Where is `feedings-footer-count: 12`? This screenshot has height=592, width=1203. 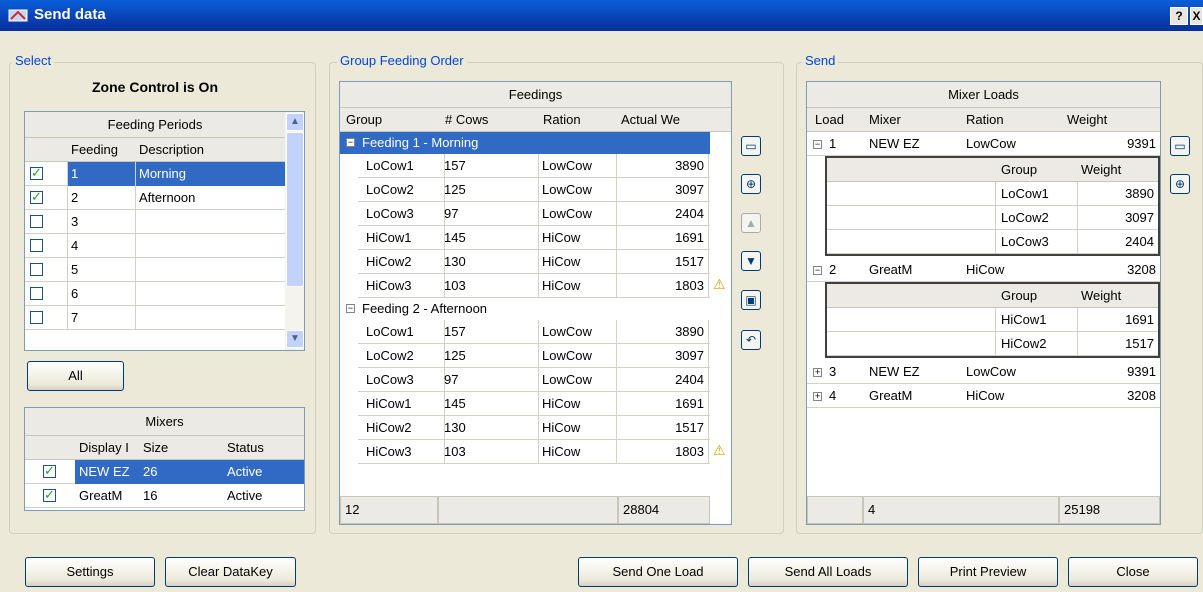
feedings-footer-count: 12 is located at coordinates (389, 510).